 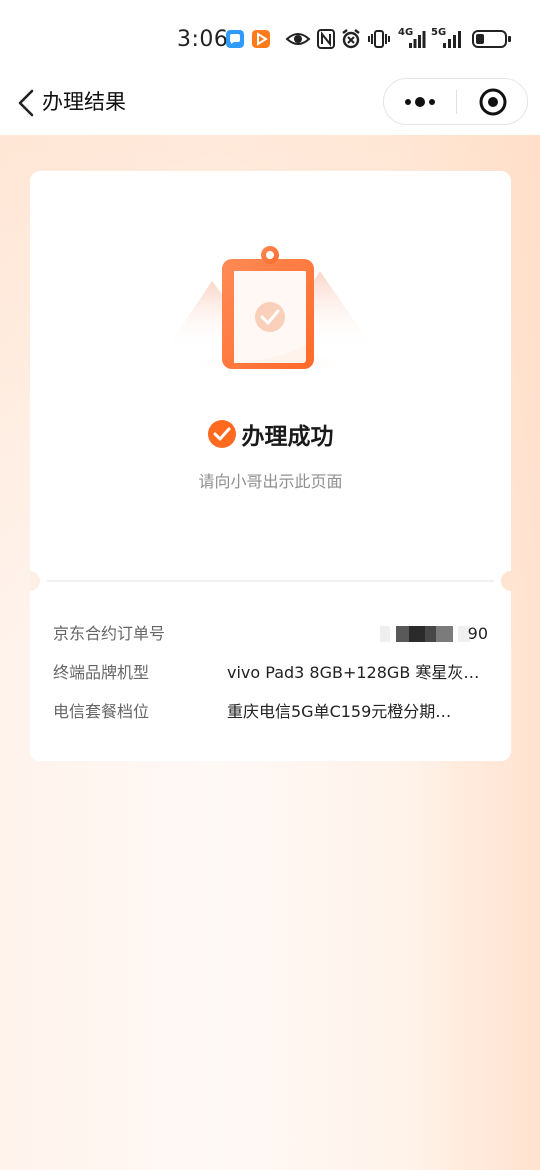 I want to click on order-number-label: 京东合约订单号, so click(x=109, y=633).